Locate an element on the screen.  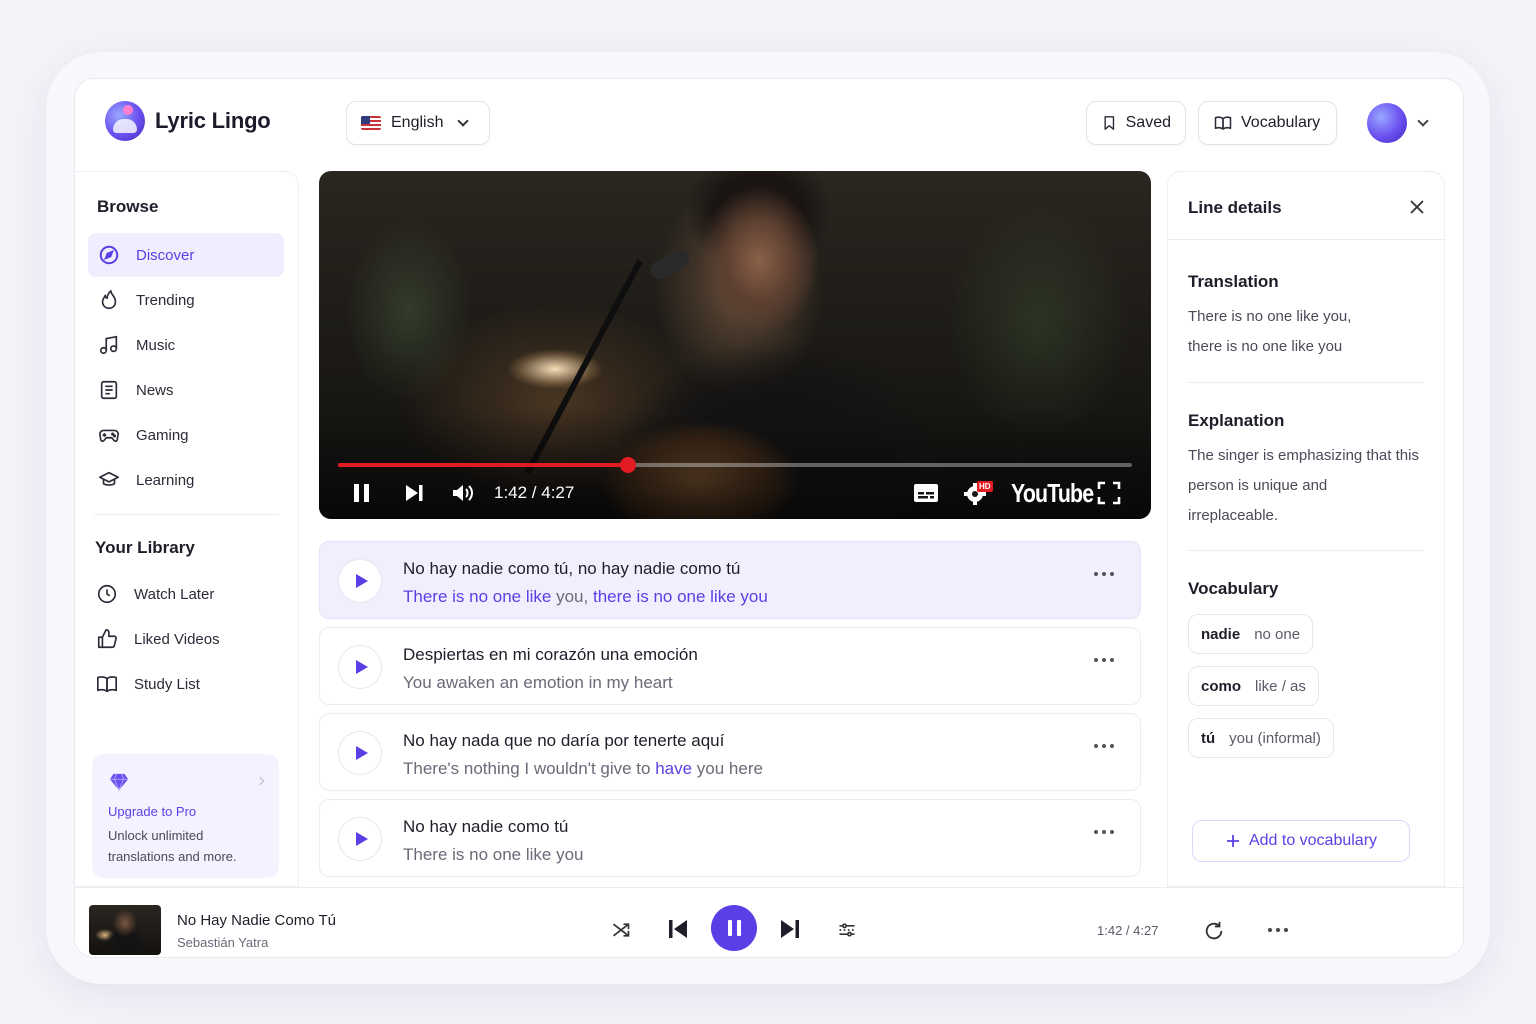
sidebar-item-learning: Learning is located at coordinates (186, 480).